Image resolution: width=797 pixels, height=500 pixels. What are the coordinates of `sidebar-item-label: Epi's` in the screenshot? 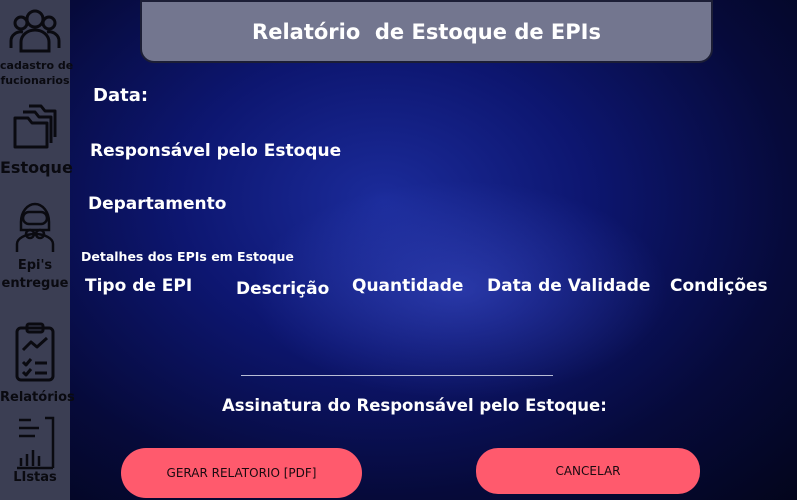 It's located at (35, 265).